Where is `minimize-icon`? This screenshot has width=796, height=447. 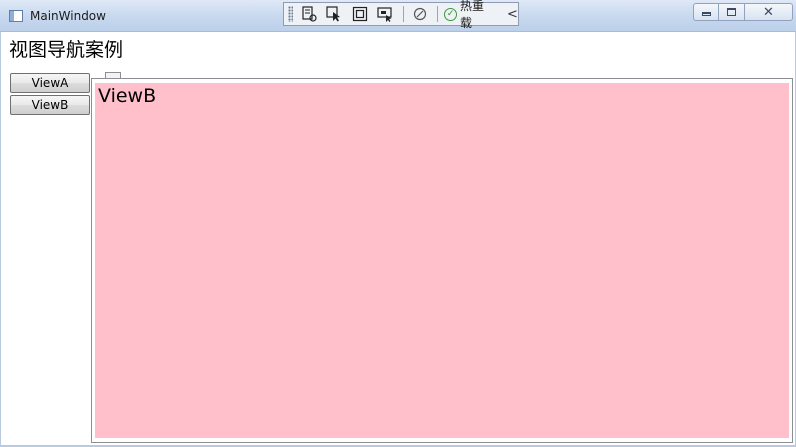
minimize-icon is located at coordinates (706, 14).